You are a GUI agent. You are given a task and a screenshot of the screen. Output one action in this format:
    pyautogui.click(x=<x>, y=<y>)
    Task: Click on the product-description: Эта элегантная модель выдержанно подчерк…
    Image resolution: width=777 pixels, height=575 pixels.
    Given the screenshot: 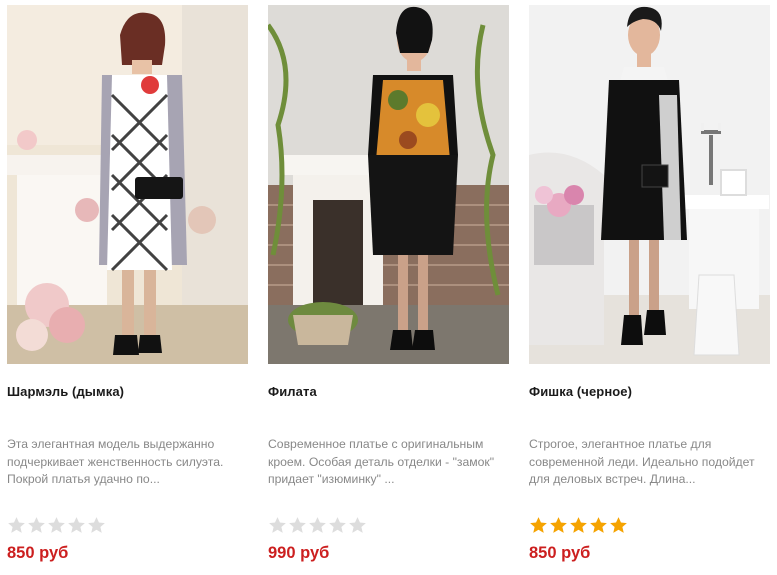 What is the action you would take?
    pyautogui.click(x=115, y=461)
    